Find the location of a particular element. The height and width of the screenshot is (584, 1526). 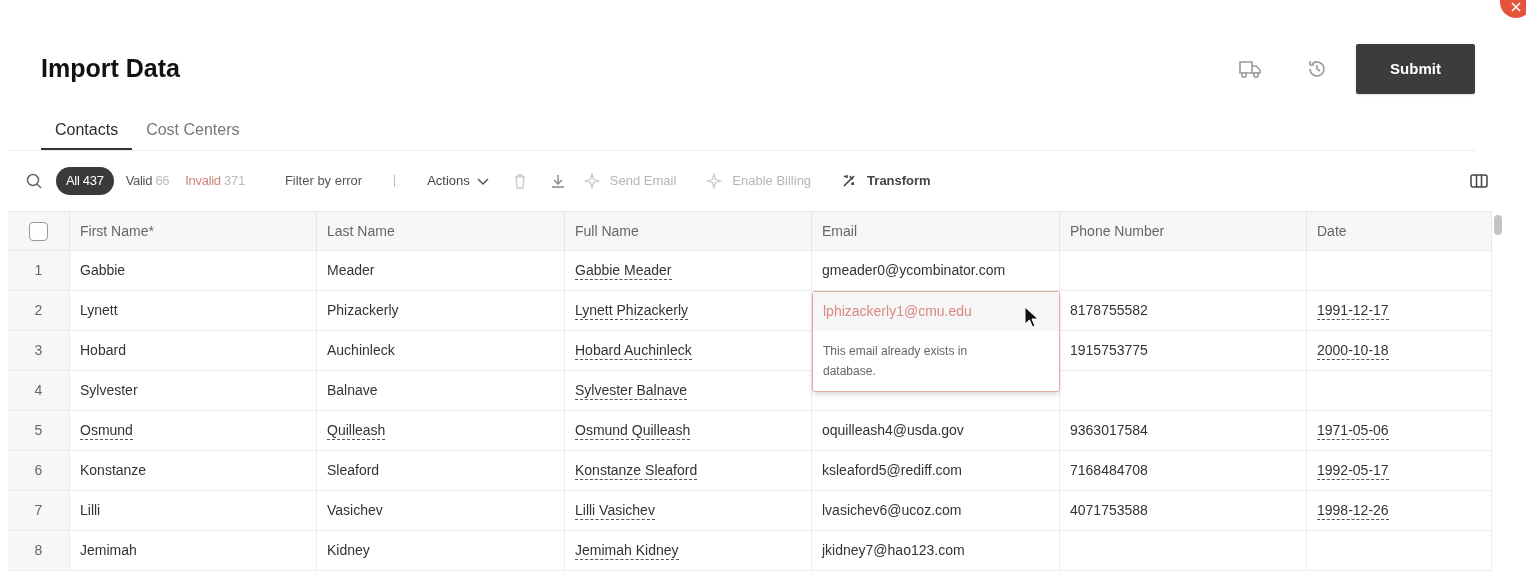

chevron-down-icon is located at coordinates (482, 181).